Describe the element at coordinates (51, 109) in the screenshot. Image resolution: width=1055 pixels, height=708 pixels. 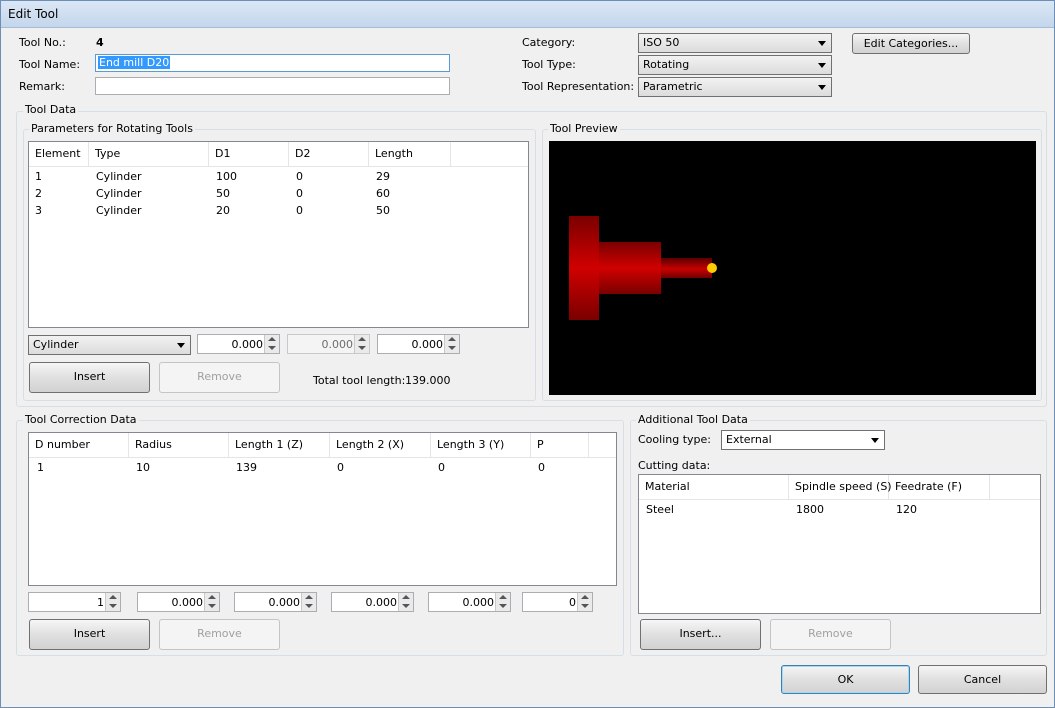
I see `tool-data-title: Tool Data` at that location.